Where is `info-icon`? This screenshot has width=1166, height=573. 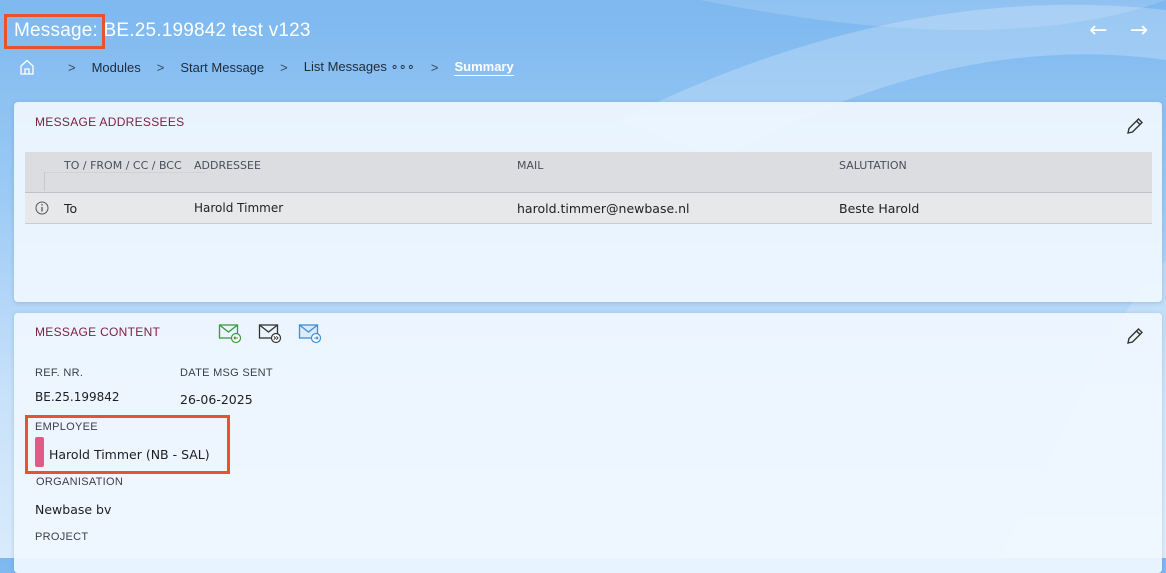
info-icon is located at coordinates (42, 208).